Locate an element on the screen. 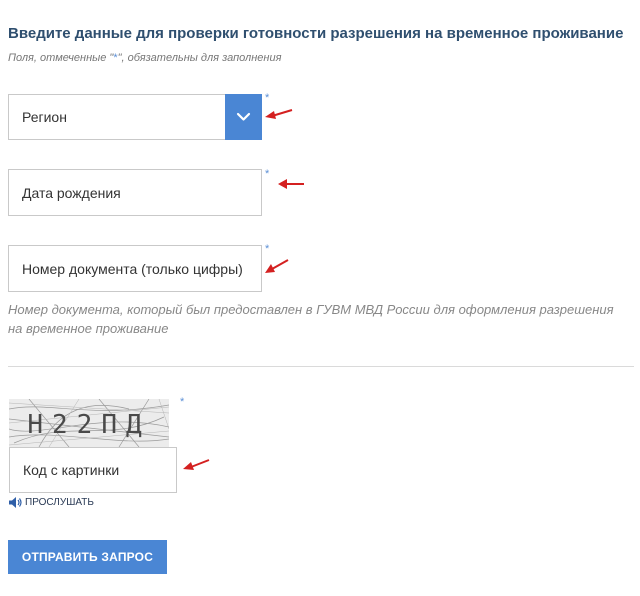 The image size is (640, 596). submit-button: ОТПРАВИТЬ ЗАПРОС is located at coordinates (87, 557).